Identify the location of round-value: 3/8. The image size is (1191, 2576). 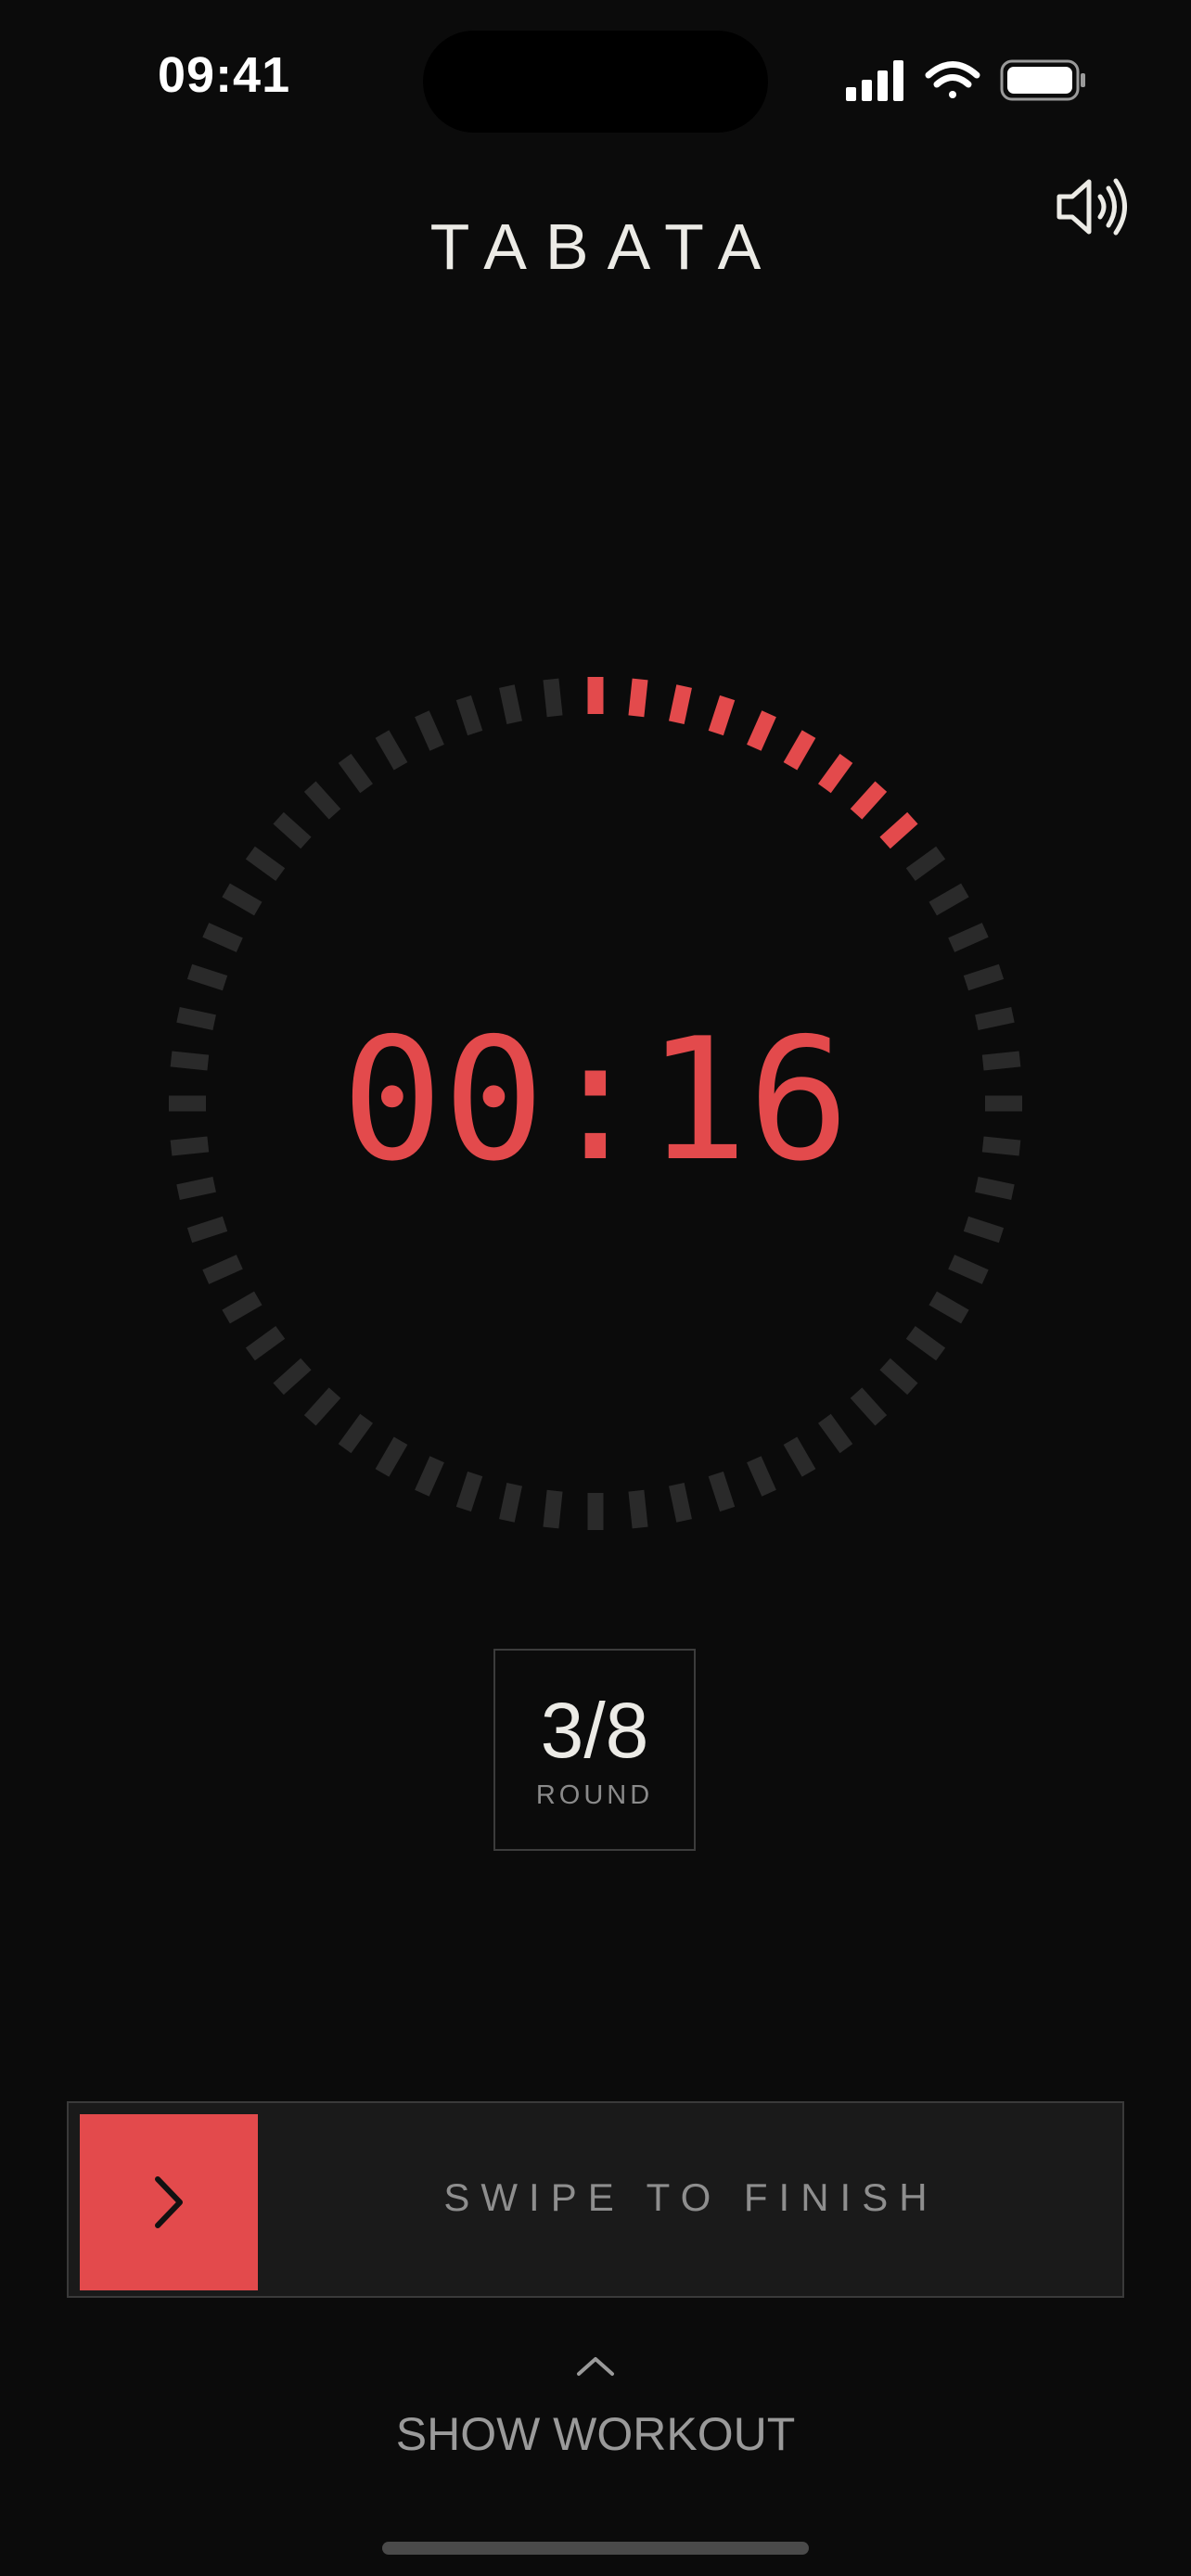
(594, 1731).